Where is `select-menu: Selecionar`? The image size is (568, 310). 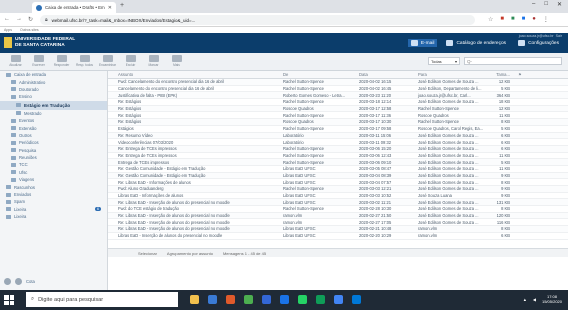 select-menu: Selecionar is located at coordinates (147, 253).